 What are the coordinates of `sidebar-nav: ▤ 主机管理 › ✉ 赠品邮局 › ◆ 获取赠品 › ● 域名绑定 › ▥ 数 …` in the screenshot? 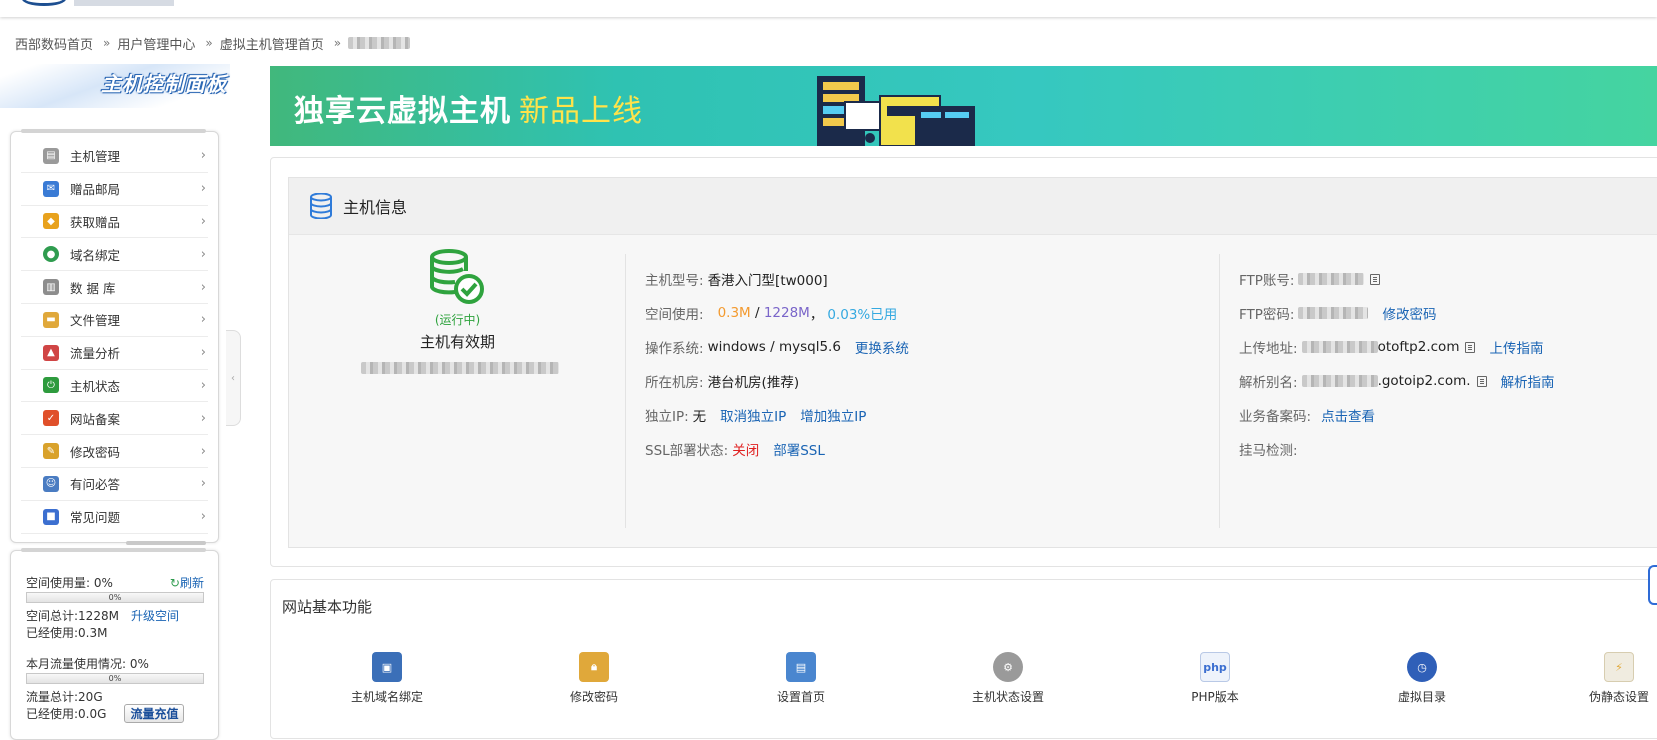 It's located at (114, 337).